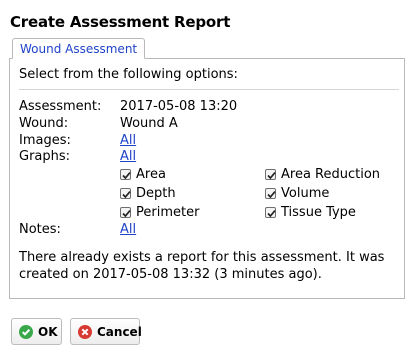  What do you see at coordinates (36, 331) in the screenshot?
I see `ok-button: OK` at bounding box center [36, 331].